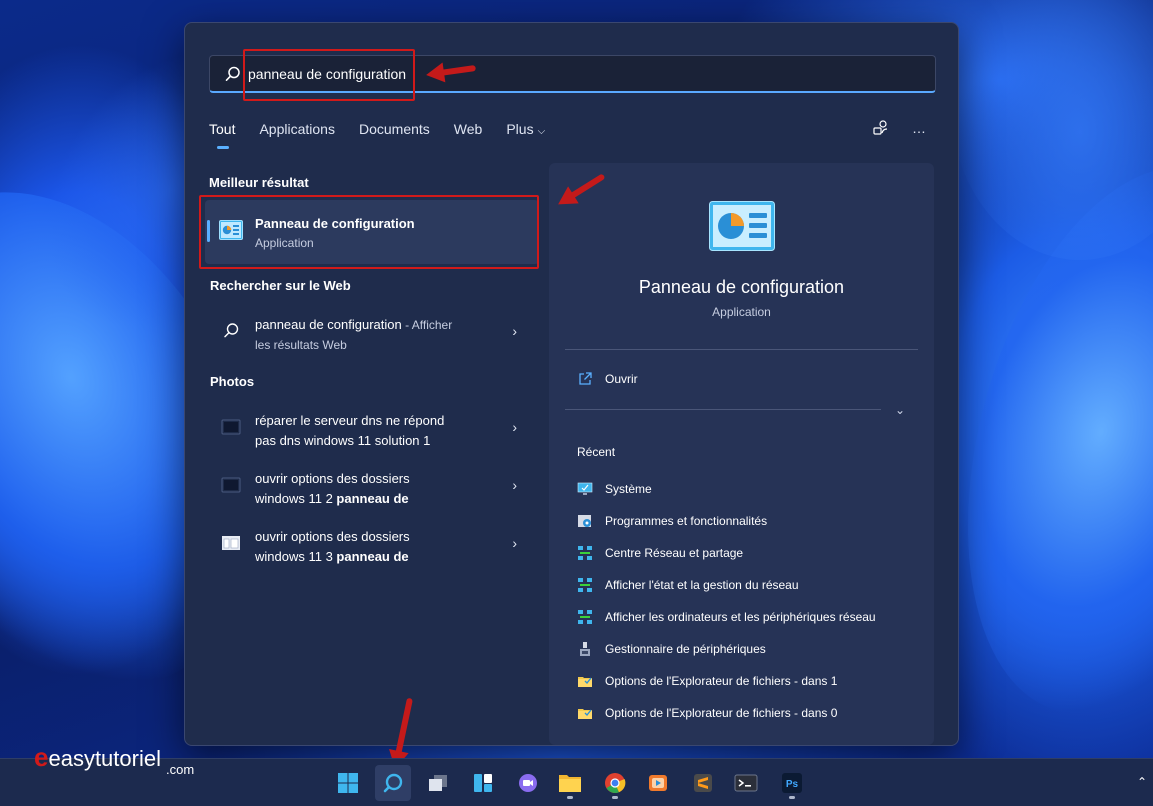 The height and width of the screenshot is (806, 1153). What do you see at coordinates (350, 420) in the screenshot?
I see `photo-line1: réparer le serveur dns ne répond` at bounding box center [350, 420].